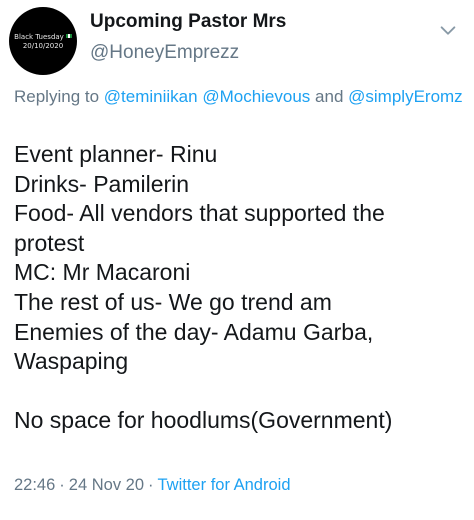 The width and height of the screenshot is (474, 520). What do you see at coordinates (116, 154) in the screenshot?
I see `tweet-text-line: Event planner- Rinu` at bounding box center [116, 154].